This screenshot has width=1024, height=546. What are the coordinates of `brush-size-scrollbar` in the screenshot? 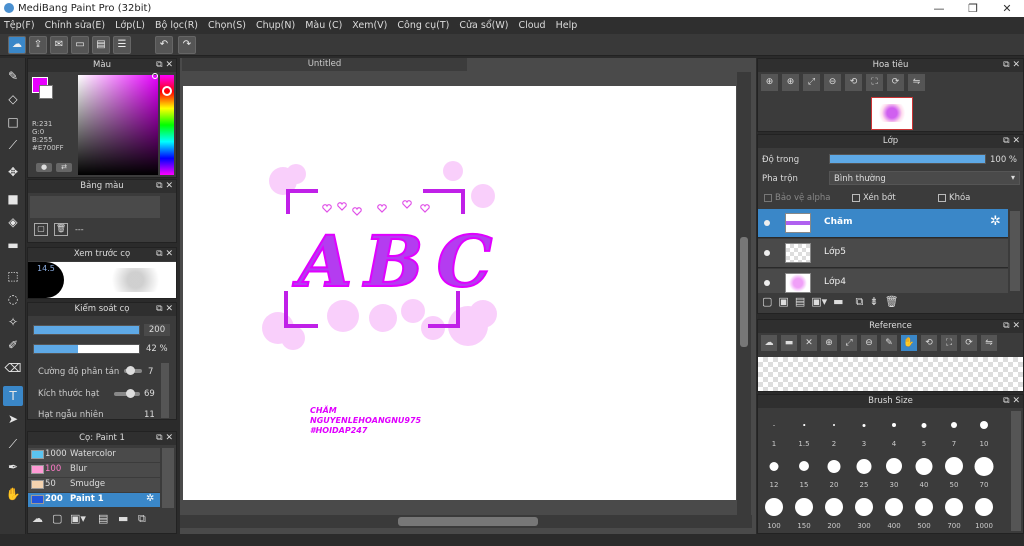 It's located at (1016, 471).